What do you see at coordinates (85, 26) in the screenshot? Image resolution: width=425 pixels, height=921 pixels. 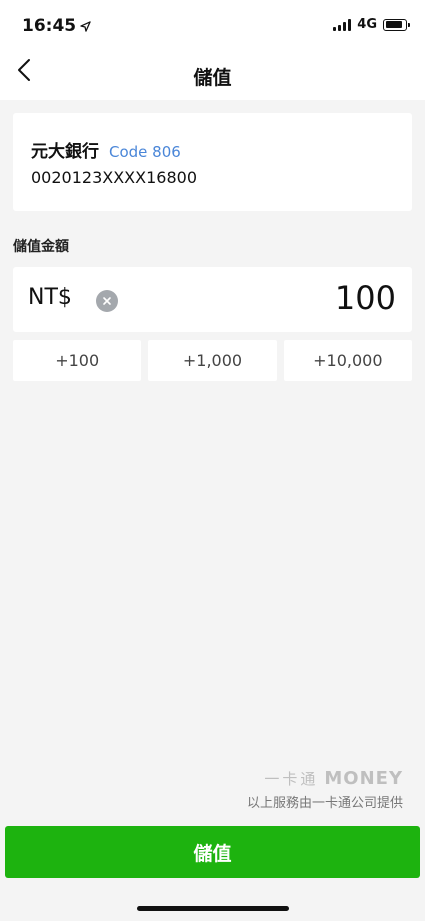 I see `location-arrow-icon` at bounding box center [85, 26].